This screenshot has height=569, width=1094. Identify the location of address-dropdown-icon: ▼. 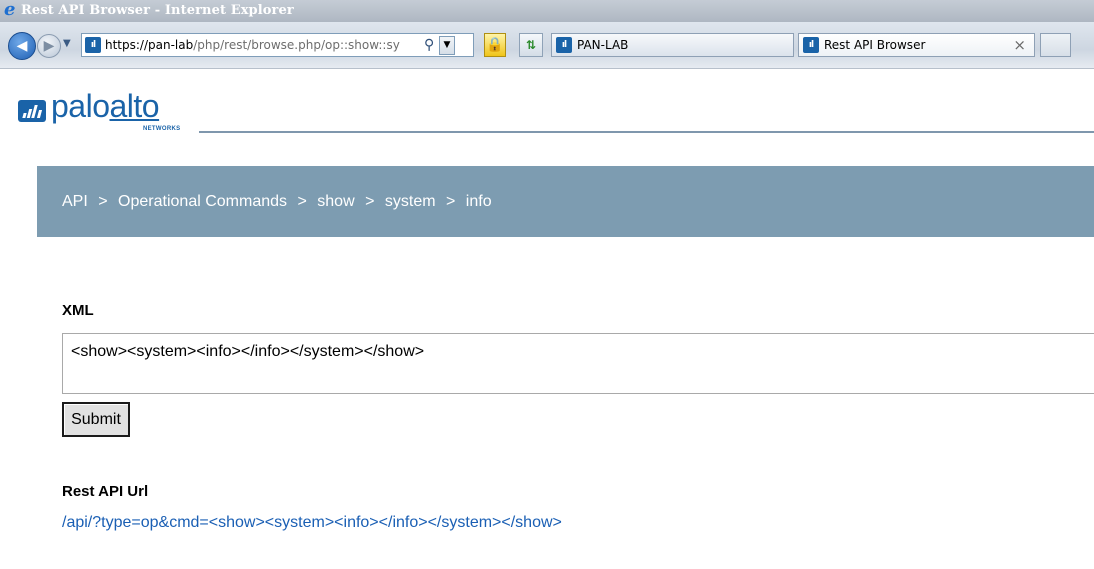
(447, 45).